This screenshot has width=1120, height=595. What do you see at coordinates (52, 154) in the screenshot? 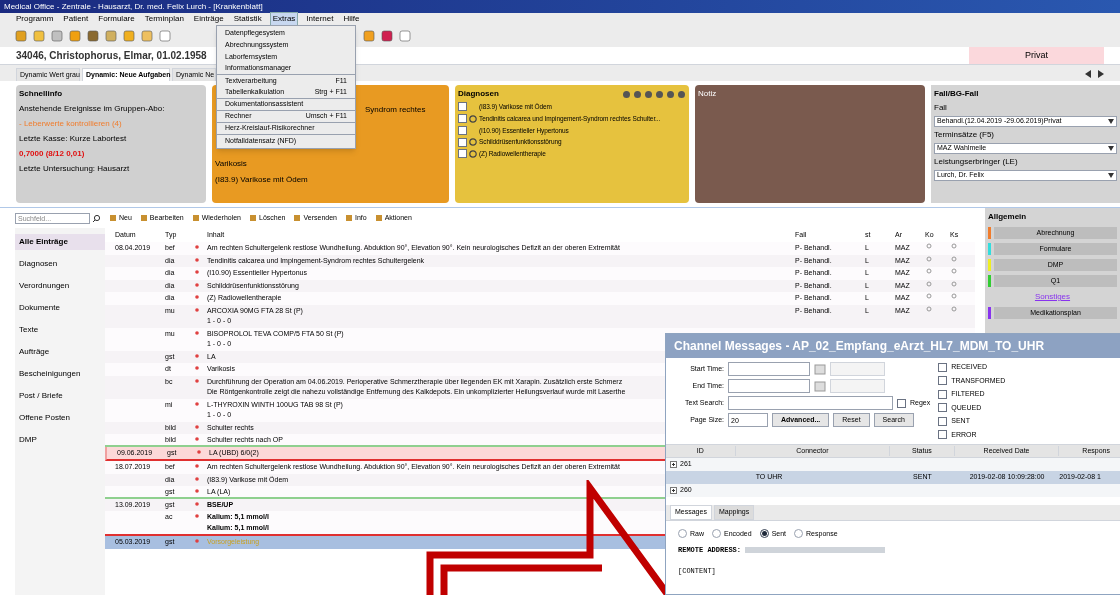
I see `info-line: 0,7000 (8/12 0,01)` at bounding box center [52, 154].